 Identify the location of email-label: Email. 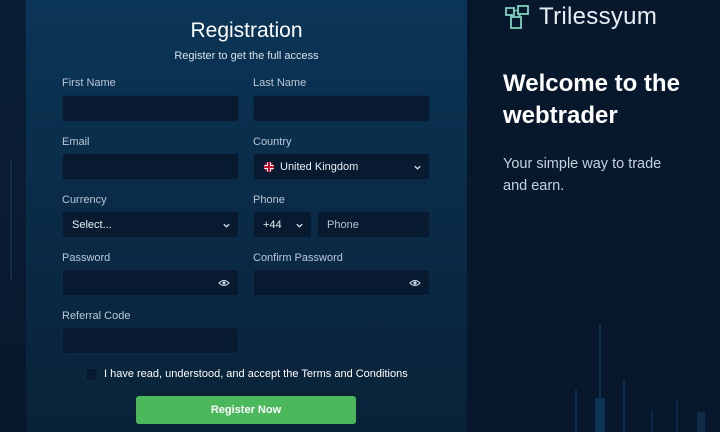
(76, 142).